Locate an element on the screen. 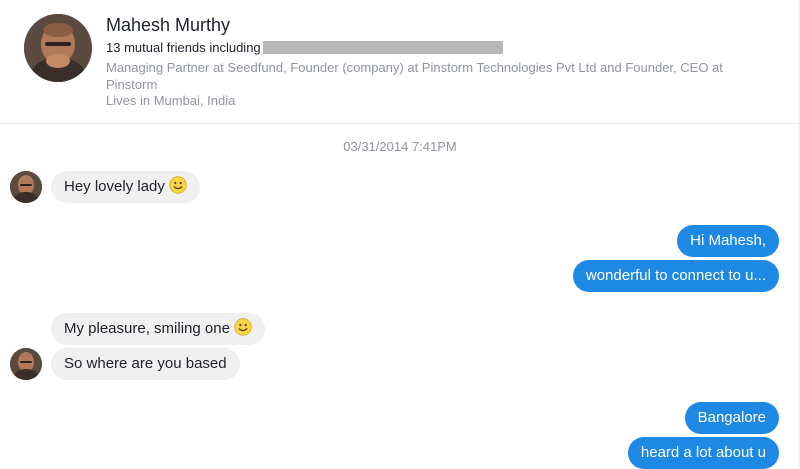 This screenshot has height=469, width=800. message-bubble-outgoing: Hi Mahesh, is located at coordinates (728, 241).